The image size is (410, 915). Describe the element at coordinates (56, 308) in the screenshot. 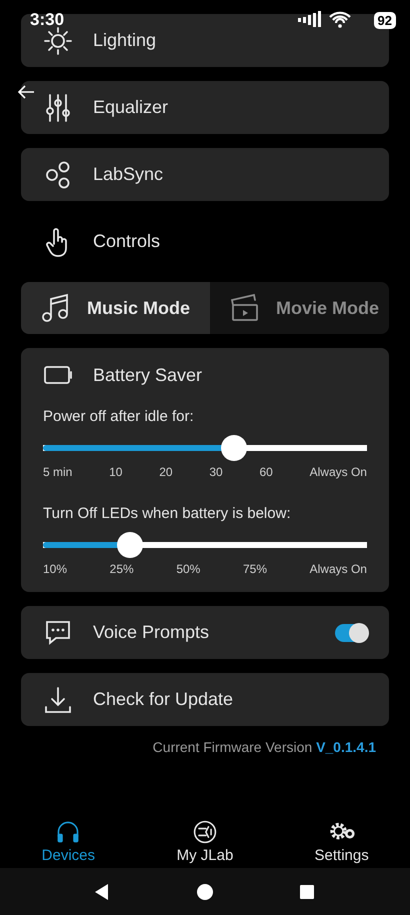

I see `music-note-icon` at that location.